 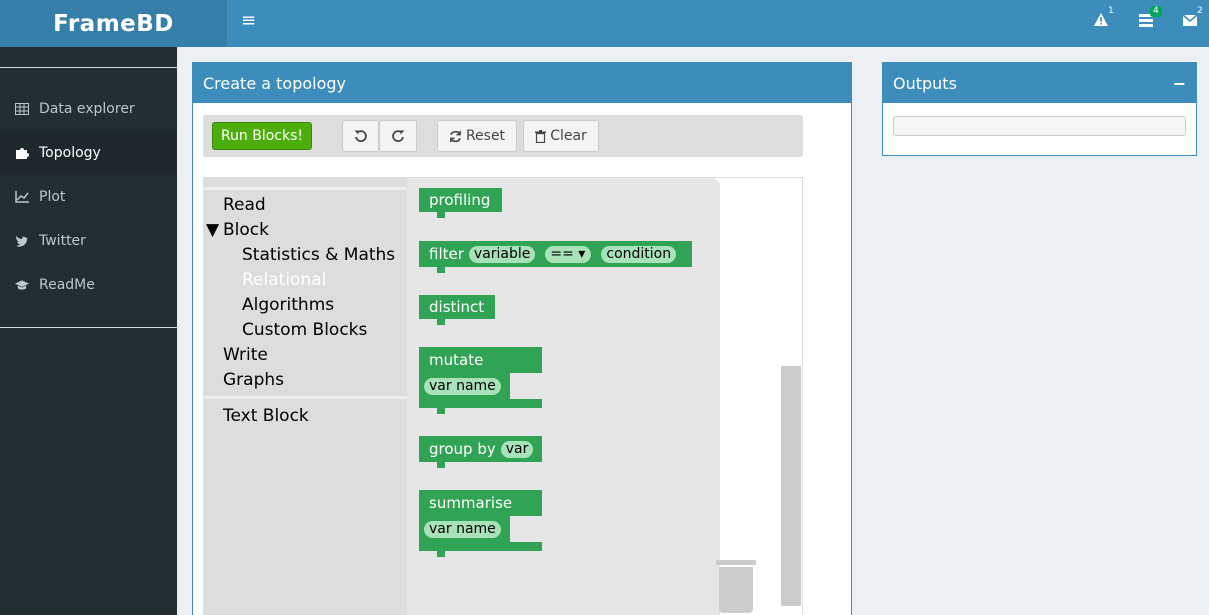 I want to click on mutate-block: mutate, so click(x=480, y=360).